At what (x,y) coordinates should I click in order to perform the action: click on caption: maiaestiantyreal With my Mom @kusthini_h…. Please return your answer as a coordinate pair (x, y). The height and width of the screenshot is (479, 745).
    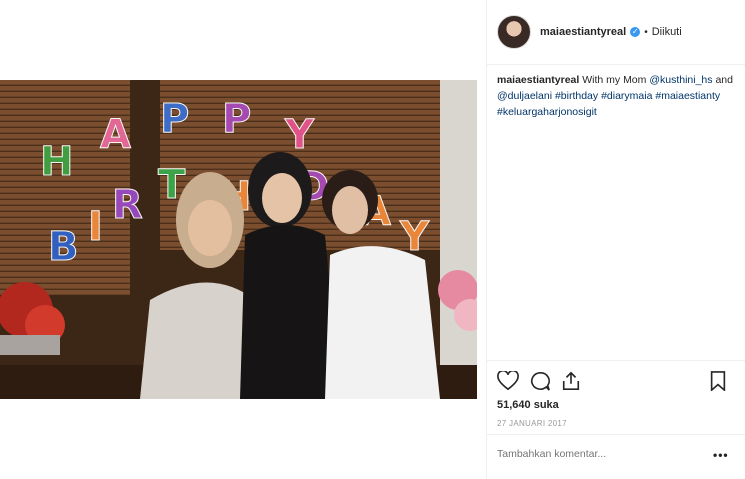
    Looking at the image, I should click on (615, 96).